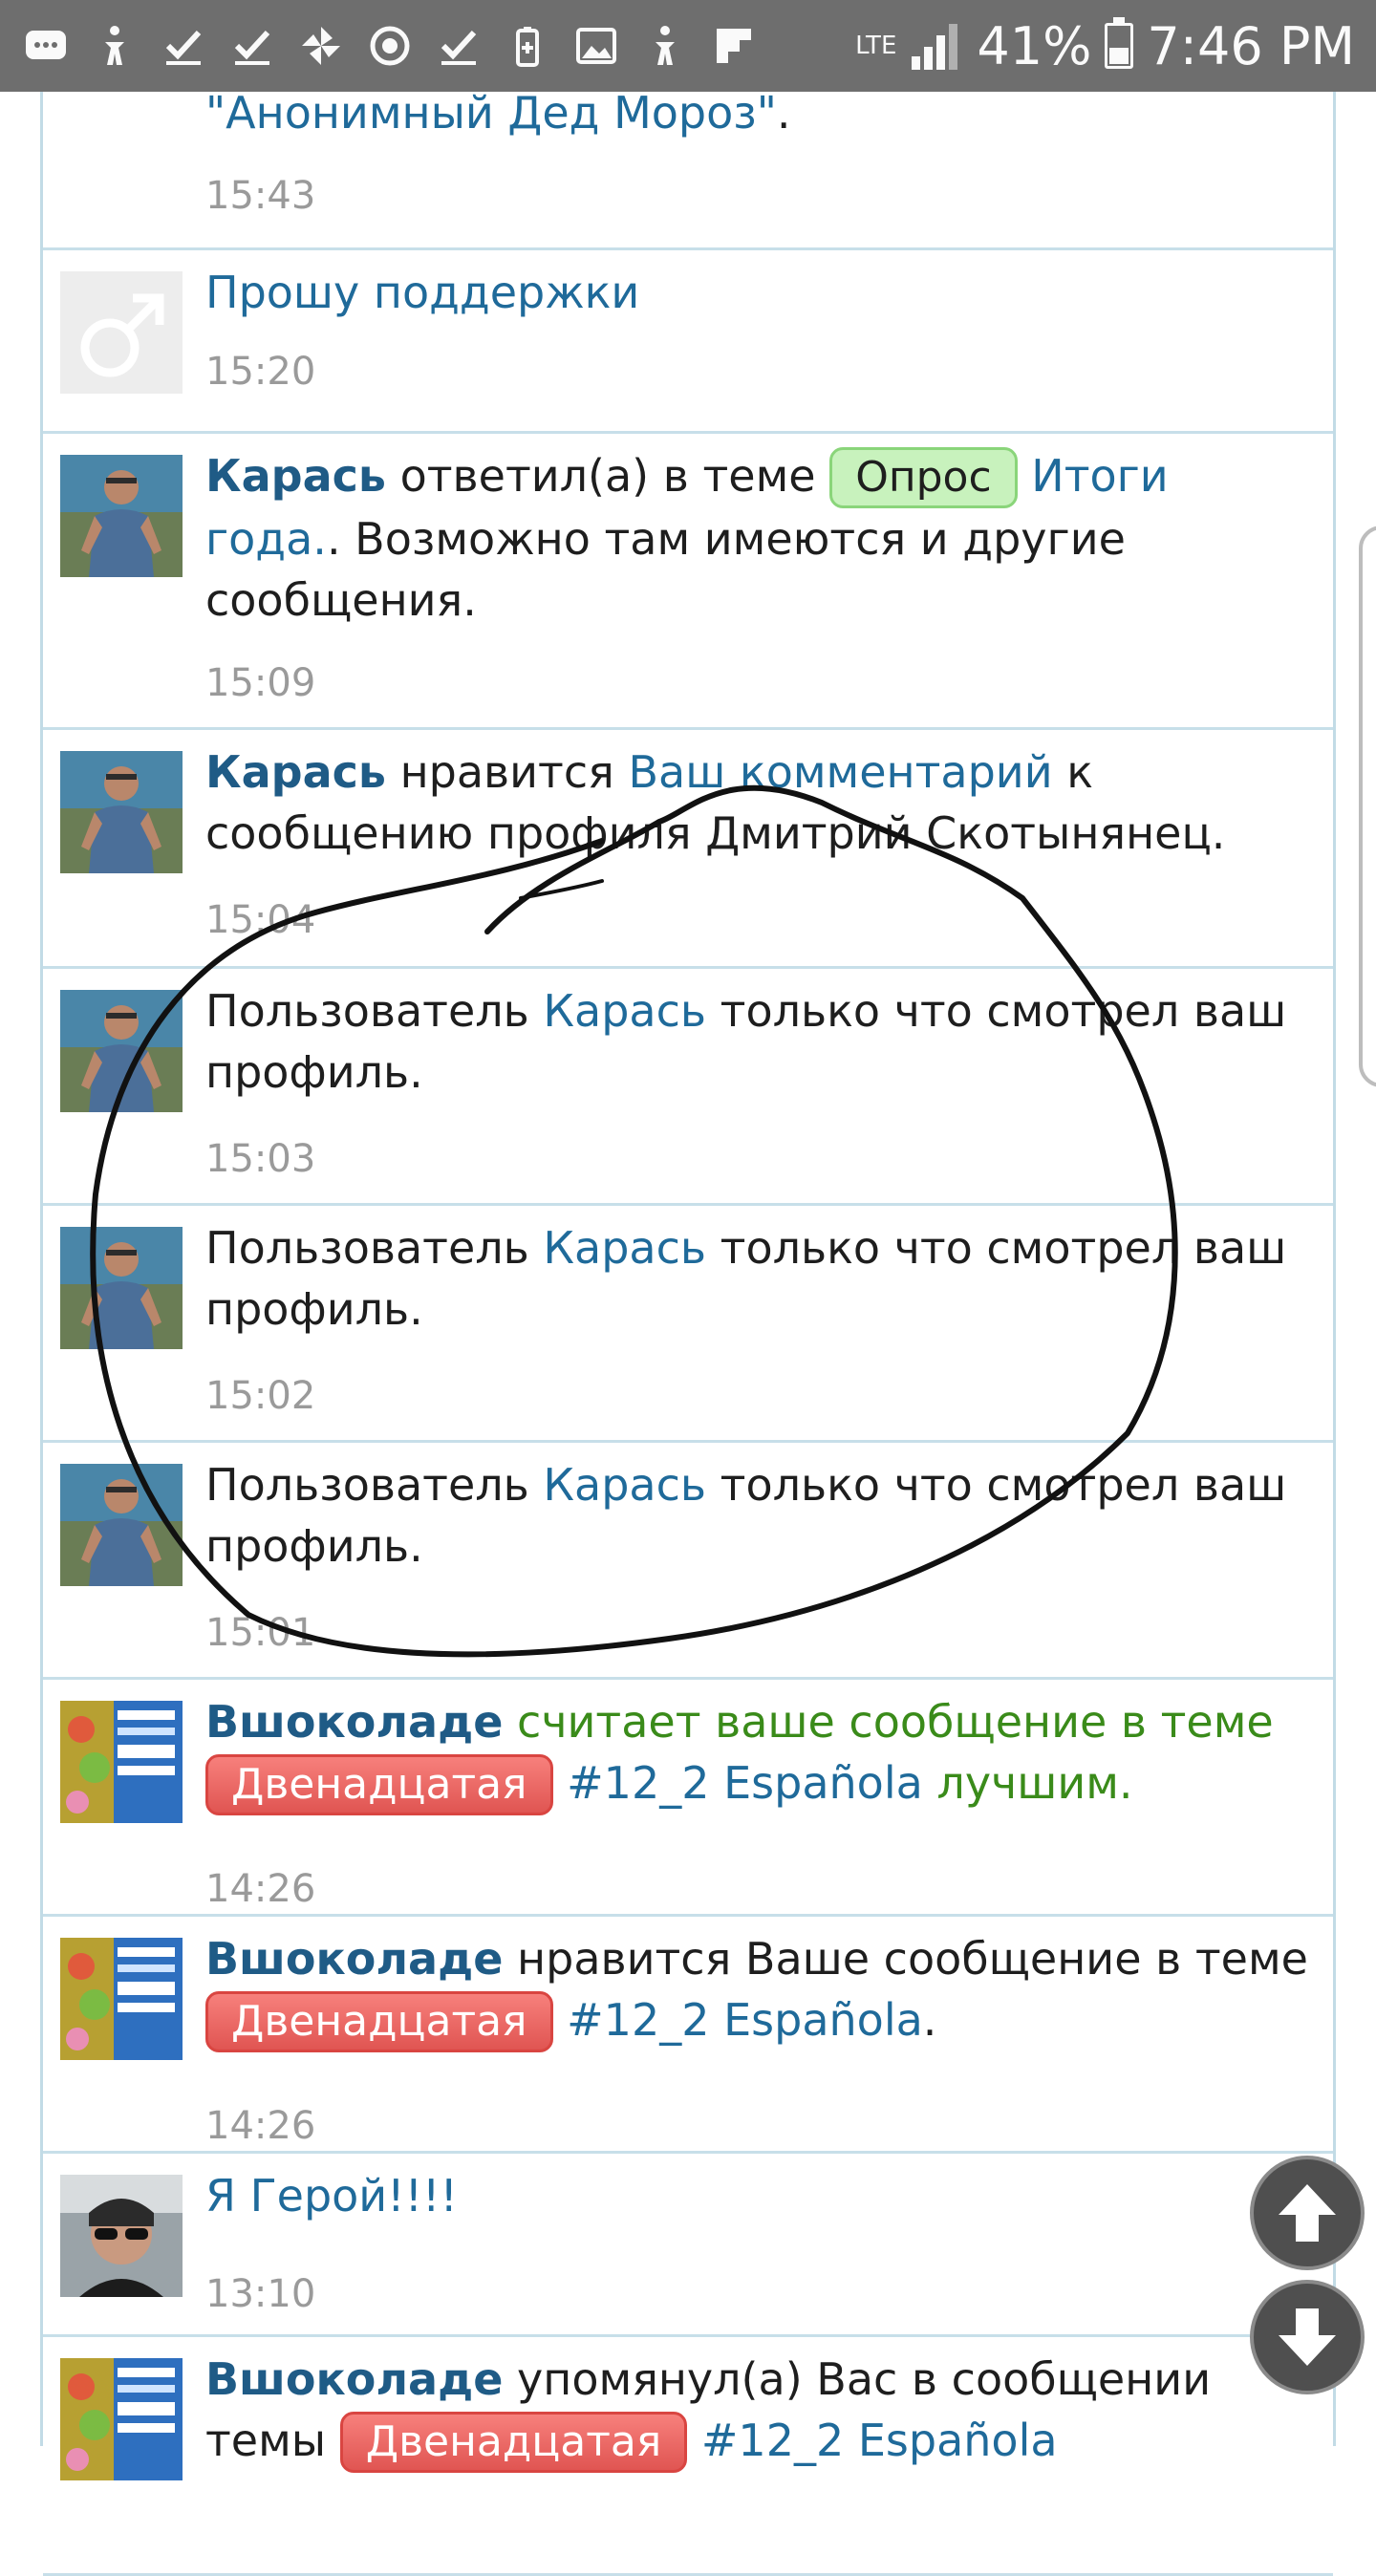 The height and width of the screenshot is (2576, 1376). I want to click on scroll-edge-indicator, so click(1368, 806).